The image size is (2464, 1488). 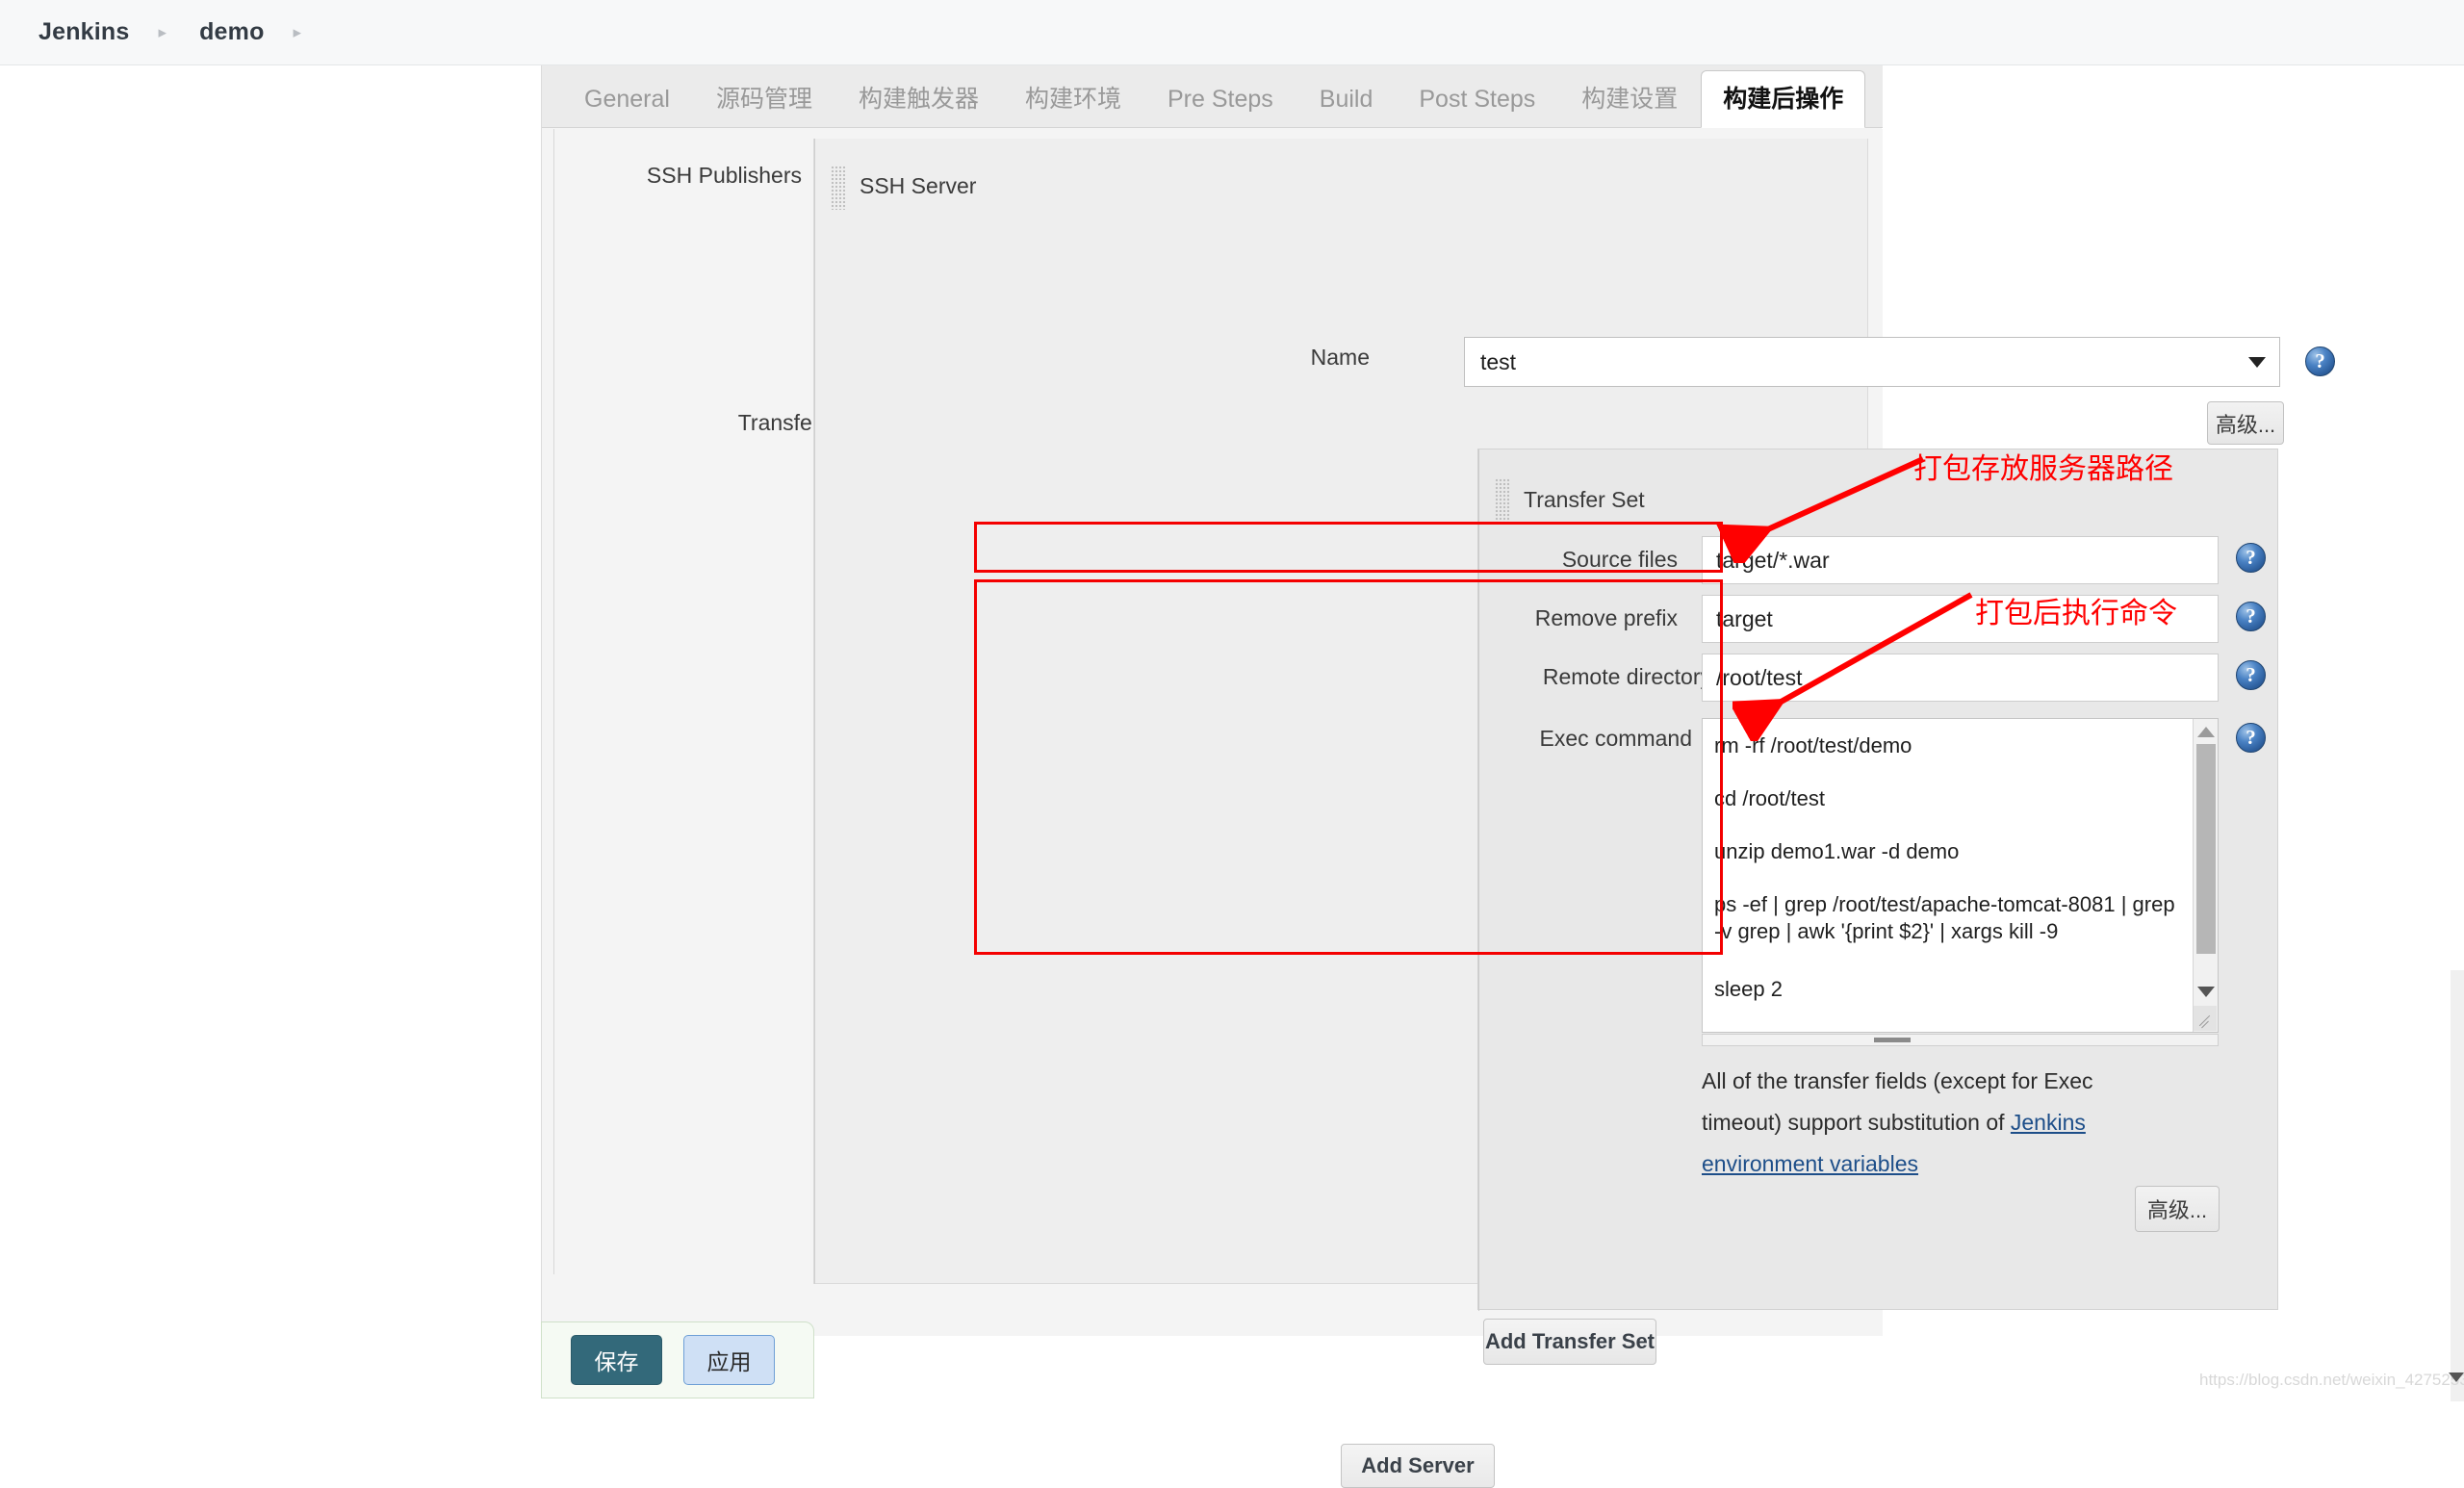 I want to click on transfers-panel-divider, so click(x=1478, y=880).